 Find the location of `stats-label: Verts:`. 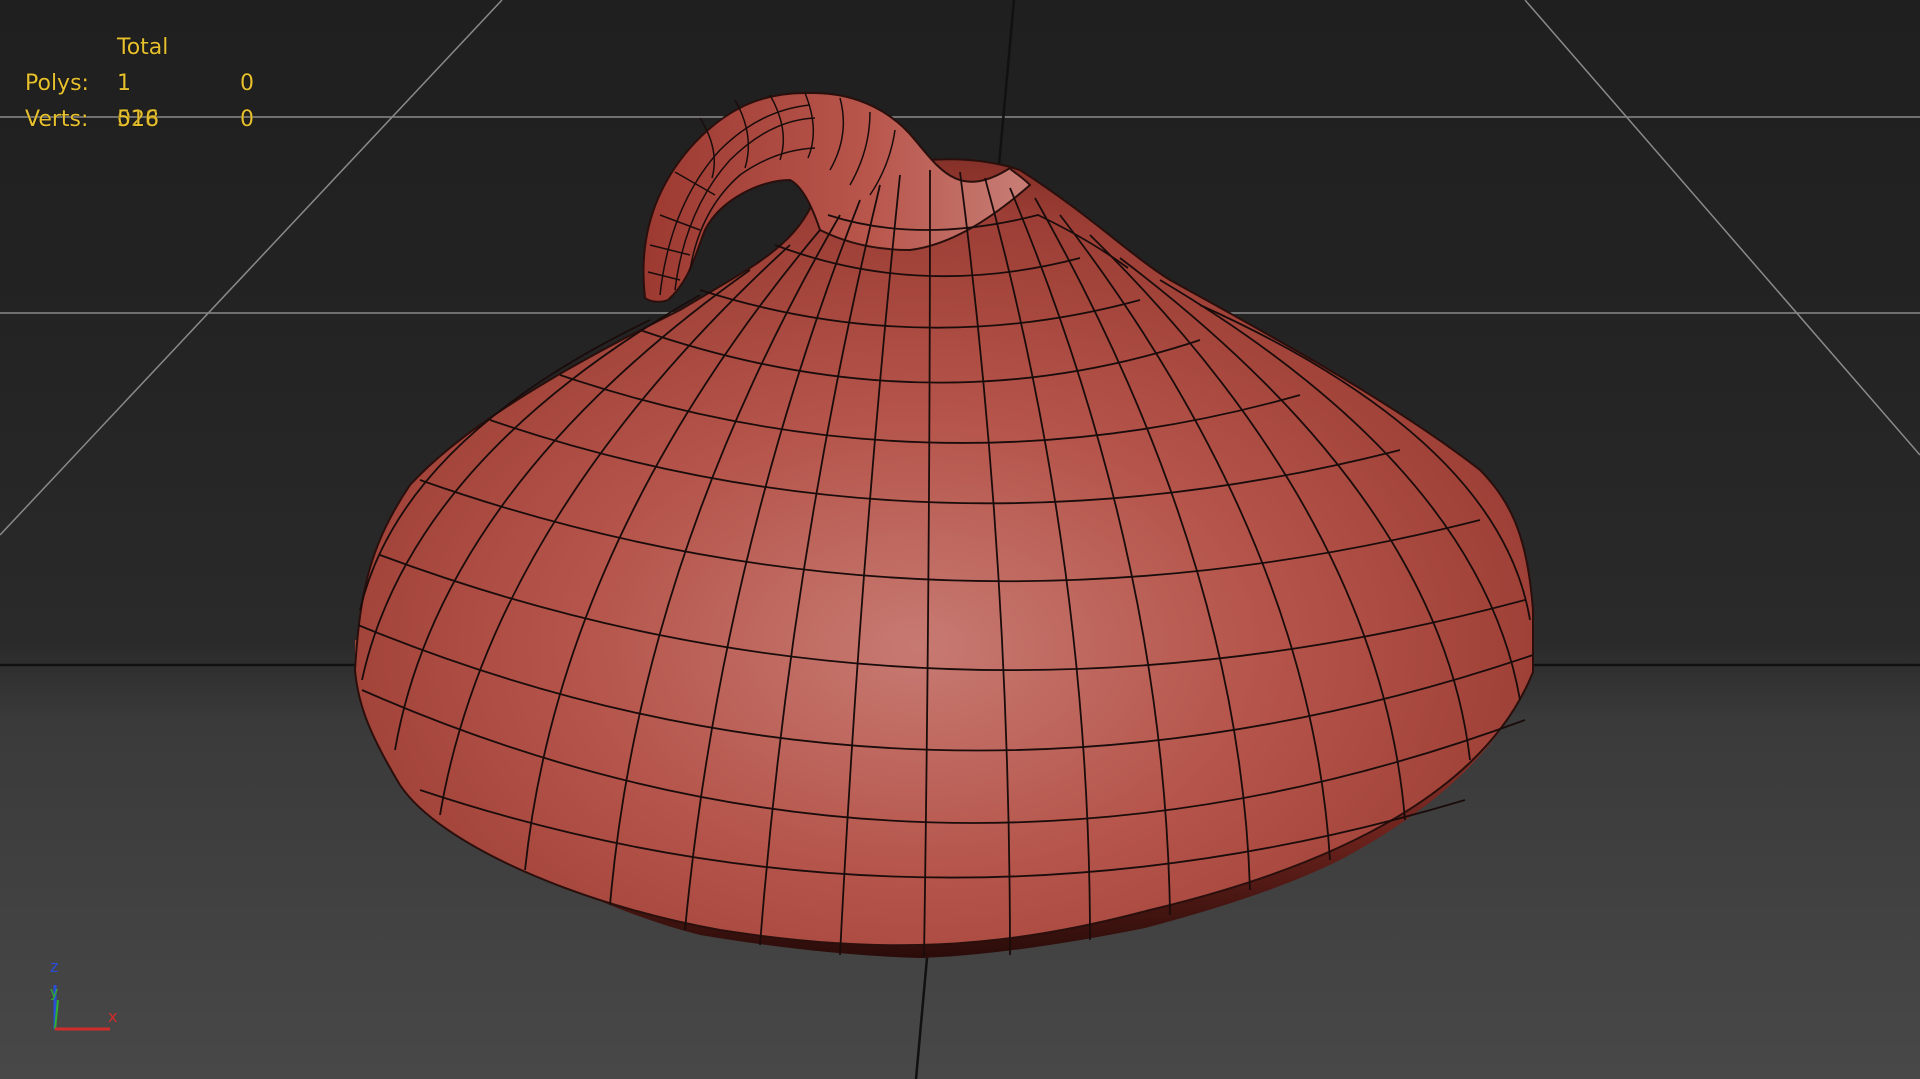

stats-label: Verts: is located at coordinates (57, 119).